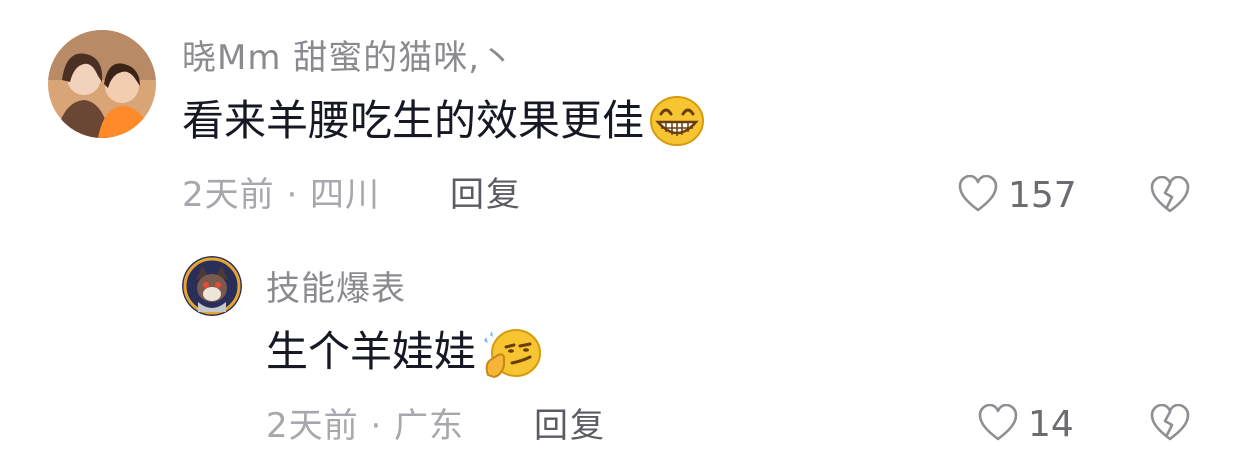 This screenshot has height=468, width=1242. Describe the element at coordinates (1026, 424) in the screenshot. I see `like-button: 14` at that location.